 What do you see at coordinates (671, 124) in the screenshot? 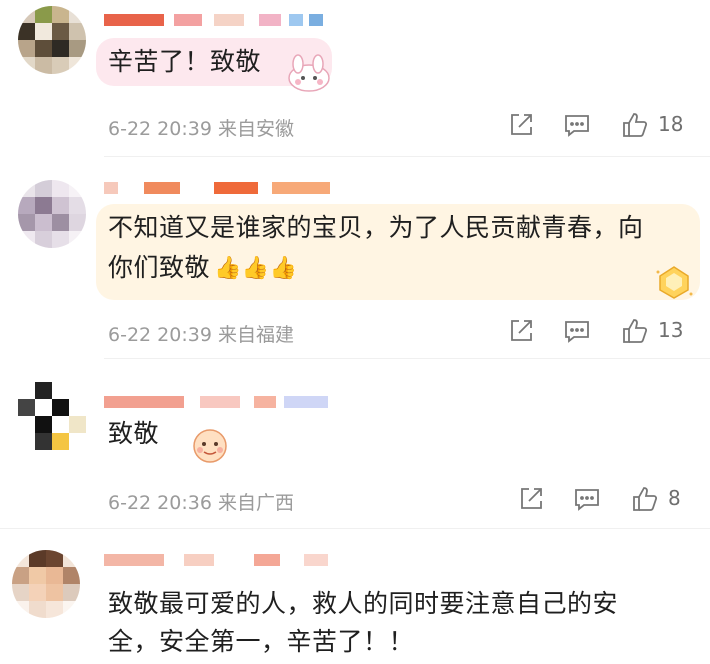
I see `like-count: 18` at bounding box center [671, 124].